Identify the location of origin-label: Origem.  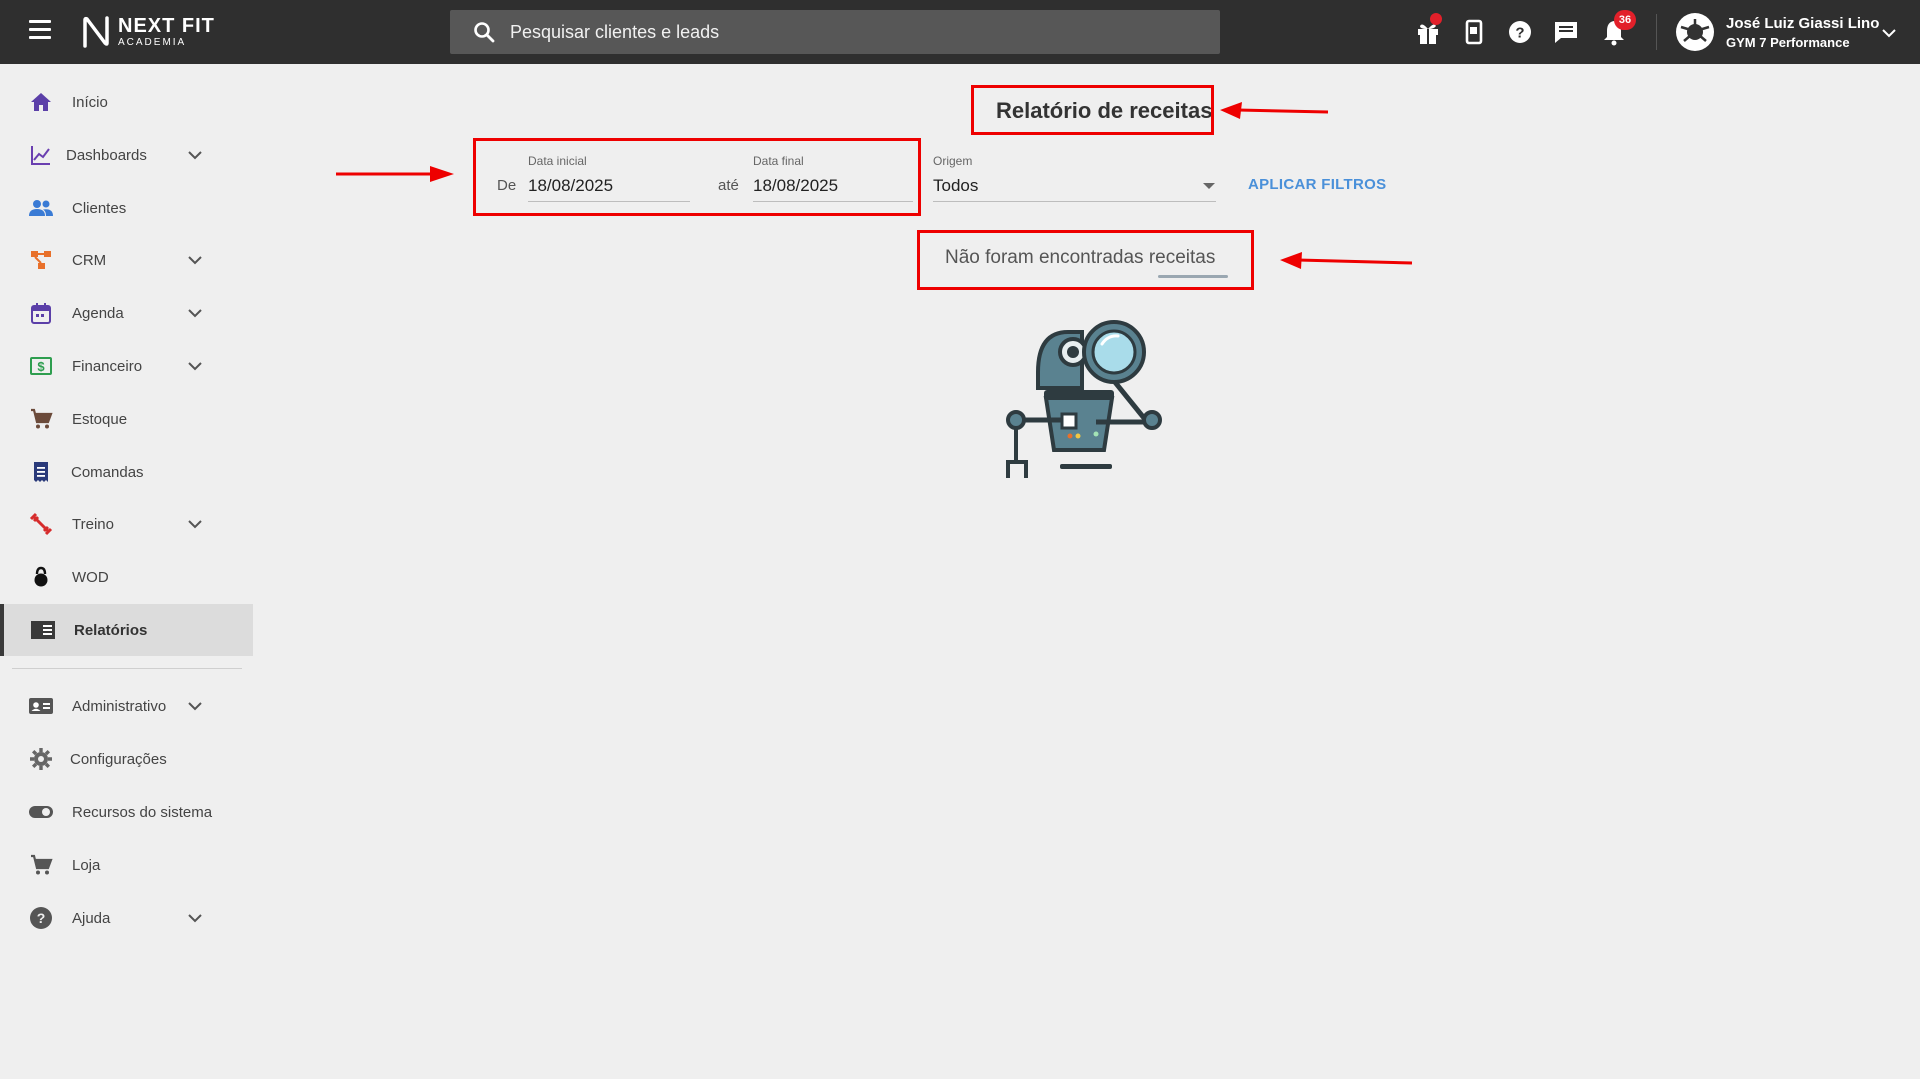
(953, 161).